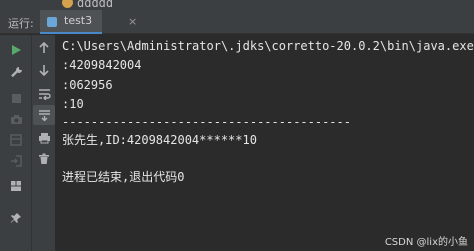 The height and width of the screenshot is (251, 474). What do you see at coordinates (16, 218) in the screenshot?
I see `pin-icon` at bounding box center [16, 218].